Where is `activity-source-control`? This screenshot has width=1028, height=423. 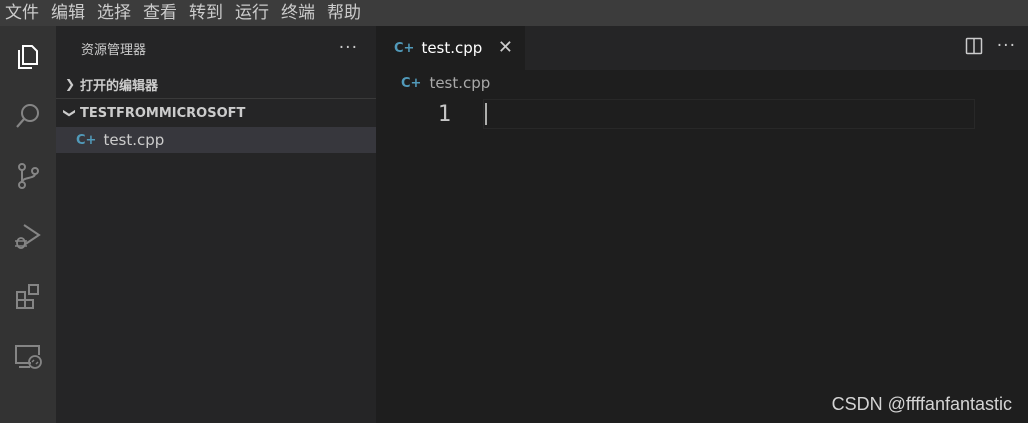 activity-source-control is located at coordinates (28, 176).